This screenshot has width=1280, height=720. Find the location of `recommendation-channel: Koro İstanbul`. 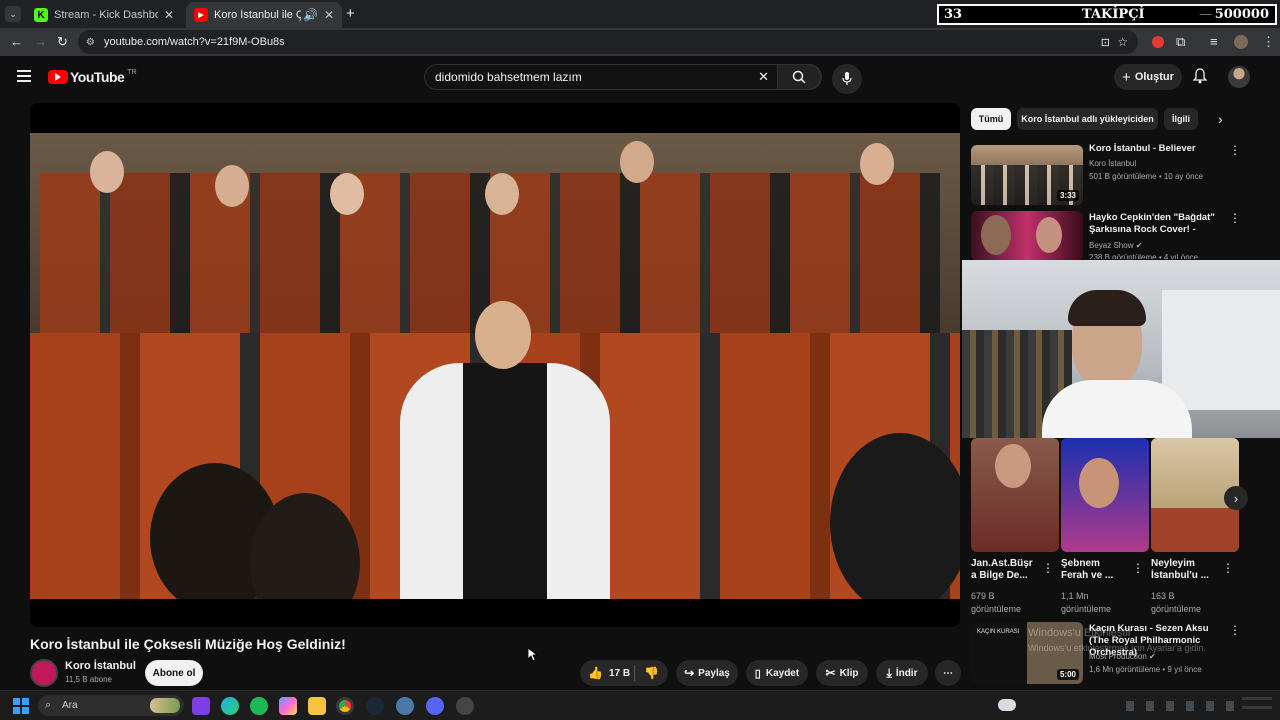

recommendation-channel: Koro İstanbul is located at coordinates (1112, 163).